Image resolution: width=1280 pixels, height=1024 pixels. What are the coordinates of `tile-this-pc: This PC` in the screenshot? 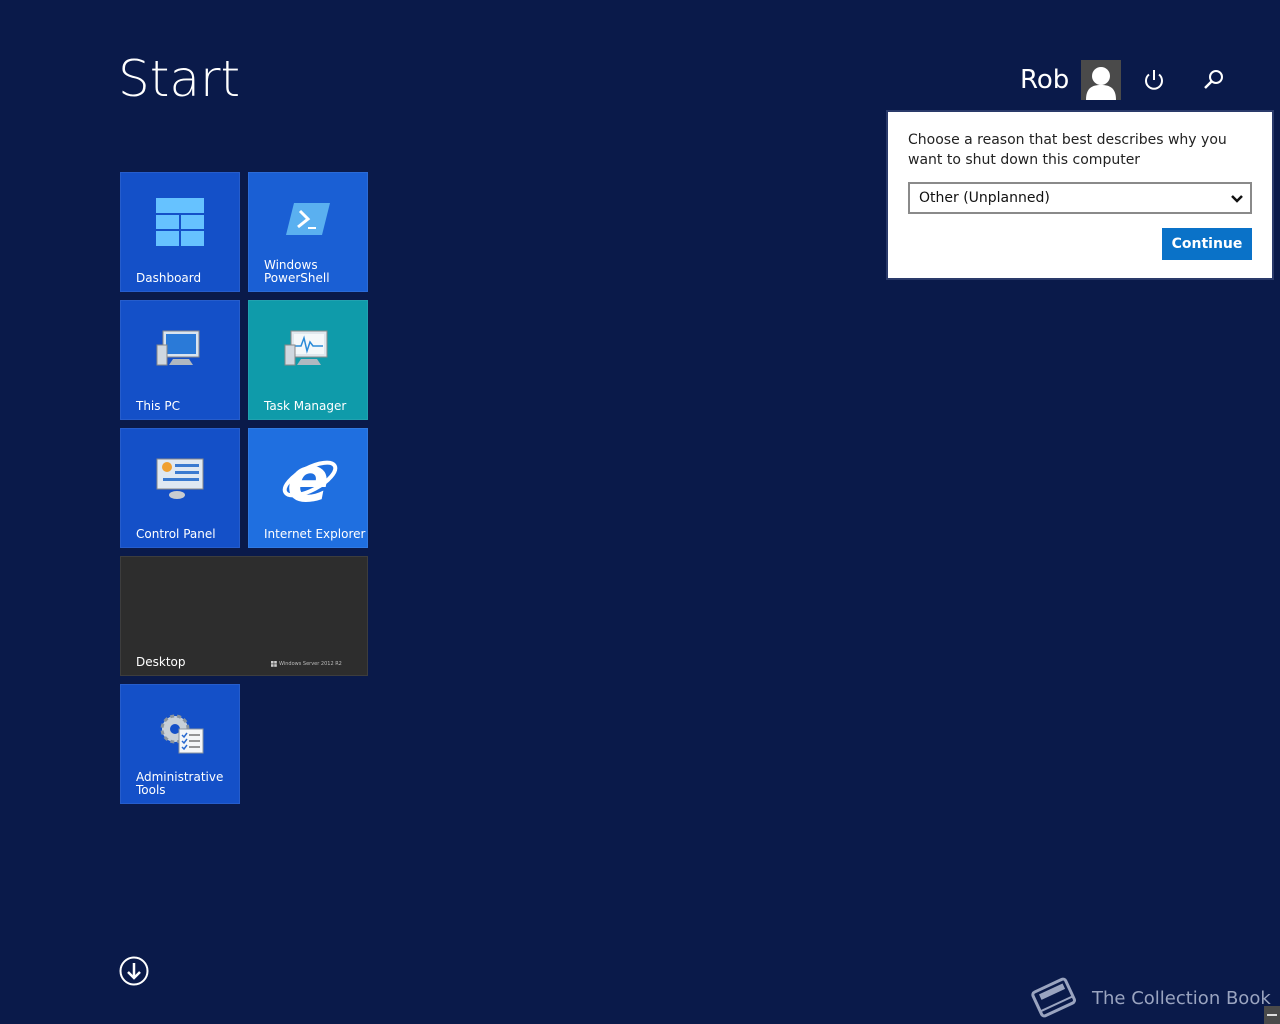 It's located at (180, 360).